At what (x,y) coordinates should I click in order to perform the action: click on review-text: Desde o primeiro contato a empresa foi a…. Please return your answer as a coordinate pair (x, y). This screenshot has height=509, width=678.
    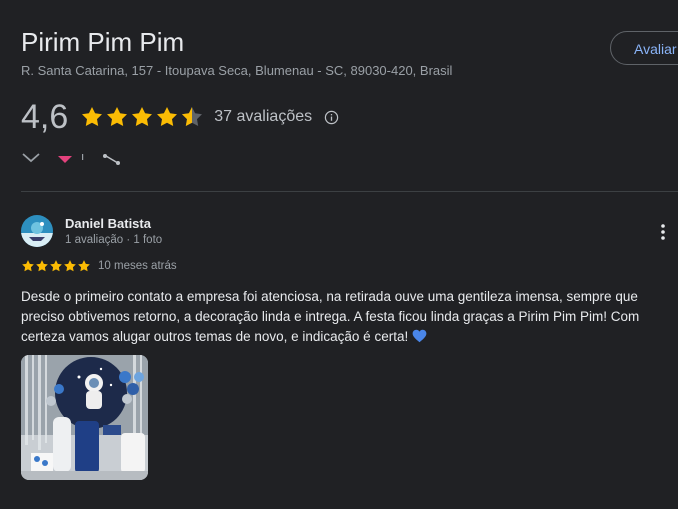
    Looking at the image, I should click on (345, 317).